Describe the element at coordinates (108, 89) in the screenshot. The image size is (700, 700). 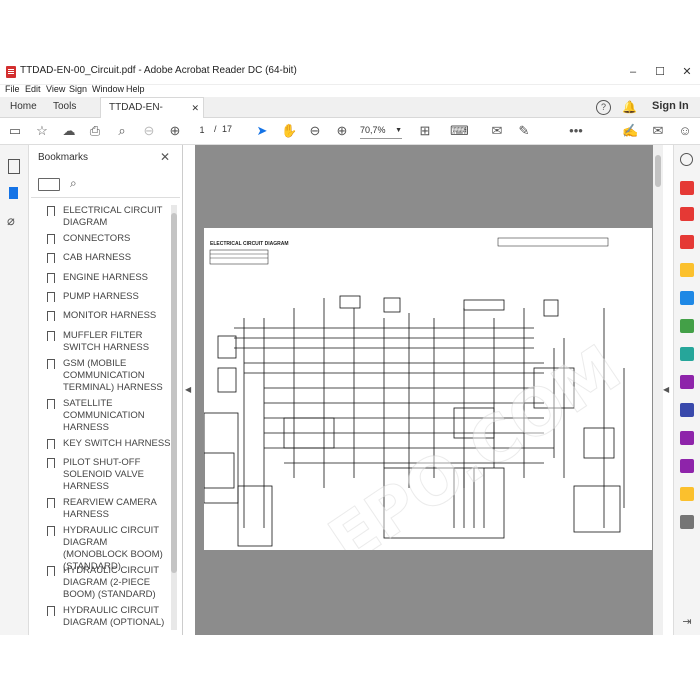
I see `menu-window: Window` at that location.